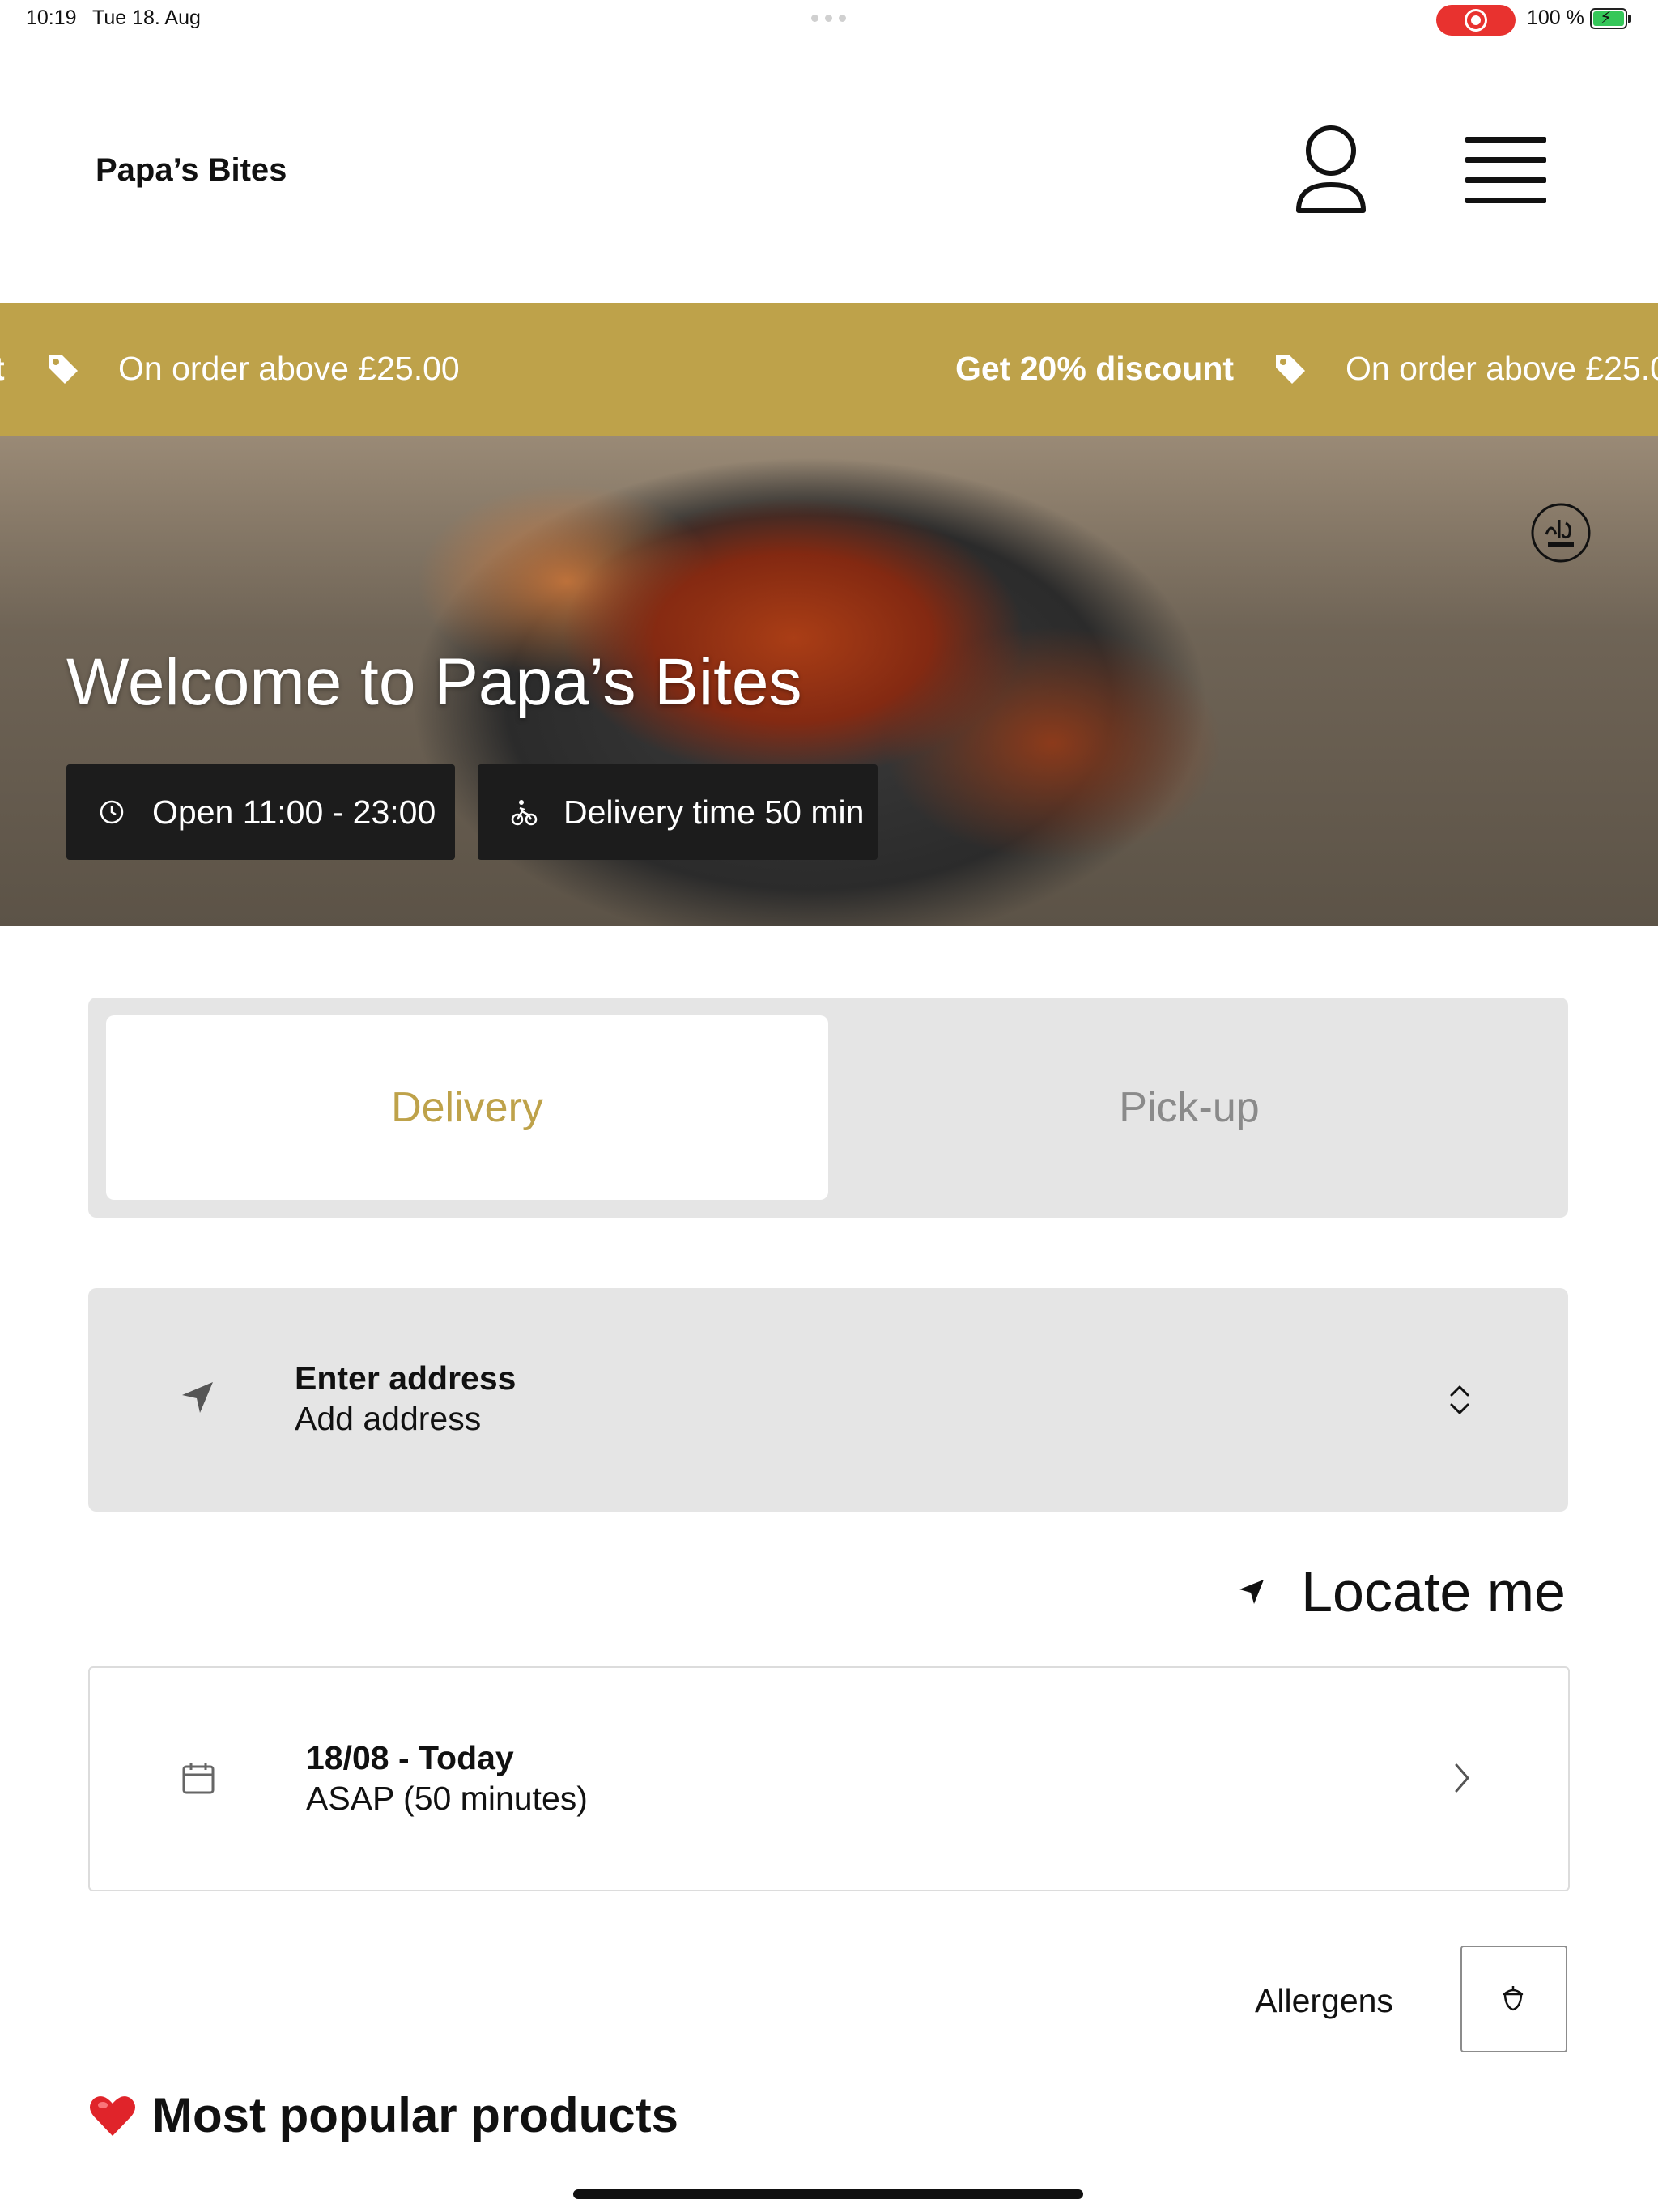 Image resolution: width=1658 pixels, height=2212 pixels. What do you see at coordinates (1095, 368) in the screenshot?
I see `promo-discount: Get 20% discount` at bounding box center [1095, 368].